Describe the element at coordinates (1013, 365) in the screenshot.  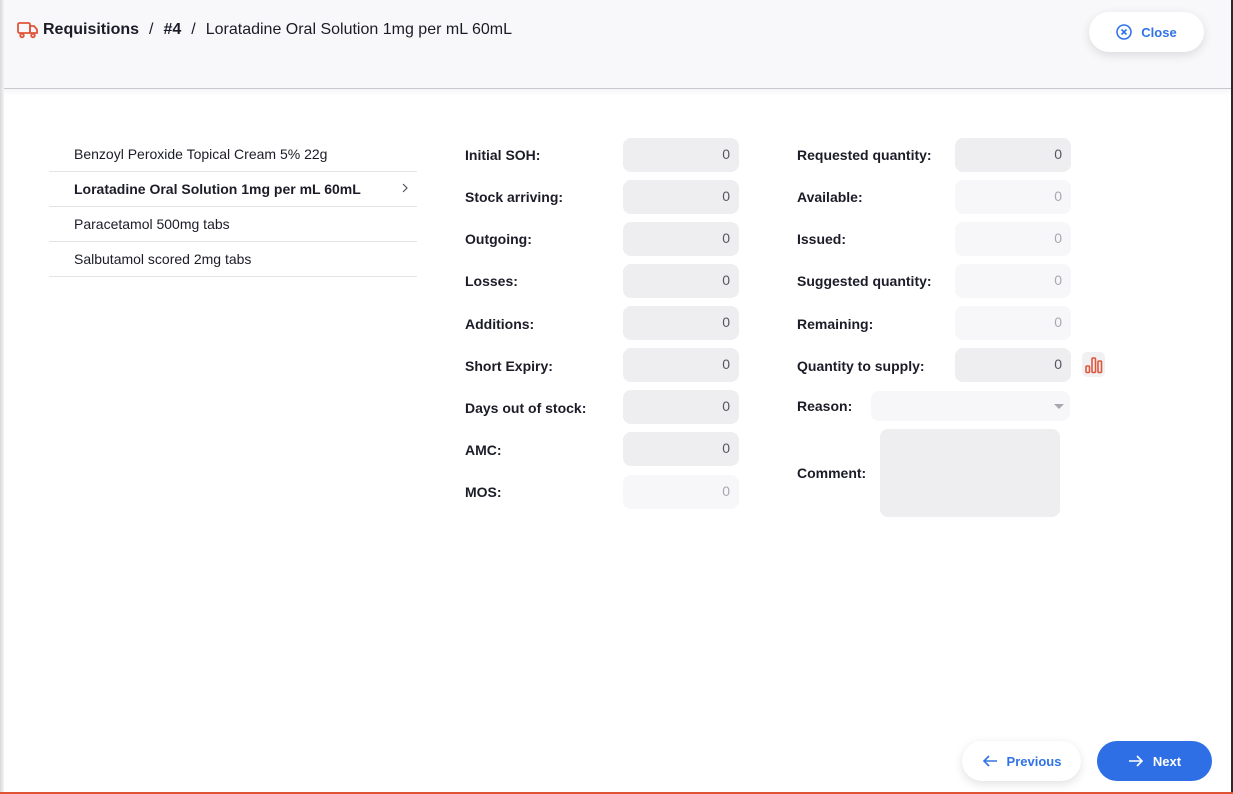
I see `quantity-to-supply-input: 0` at that location.